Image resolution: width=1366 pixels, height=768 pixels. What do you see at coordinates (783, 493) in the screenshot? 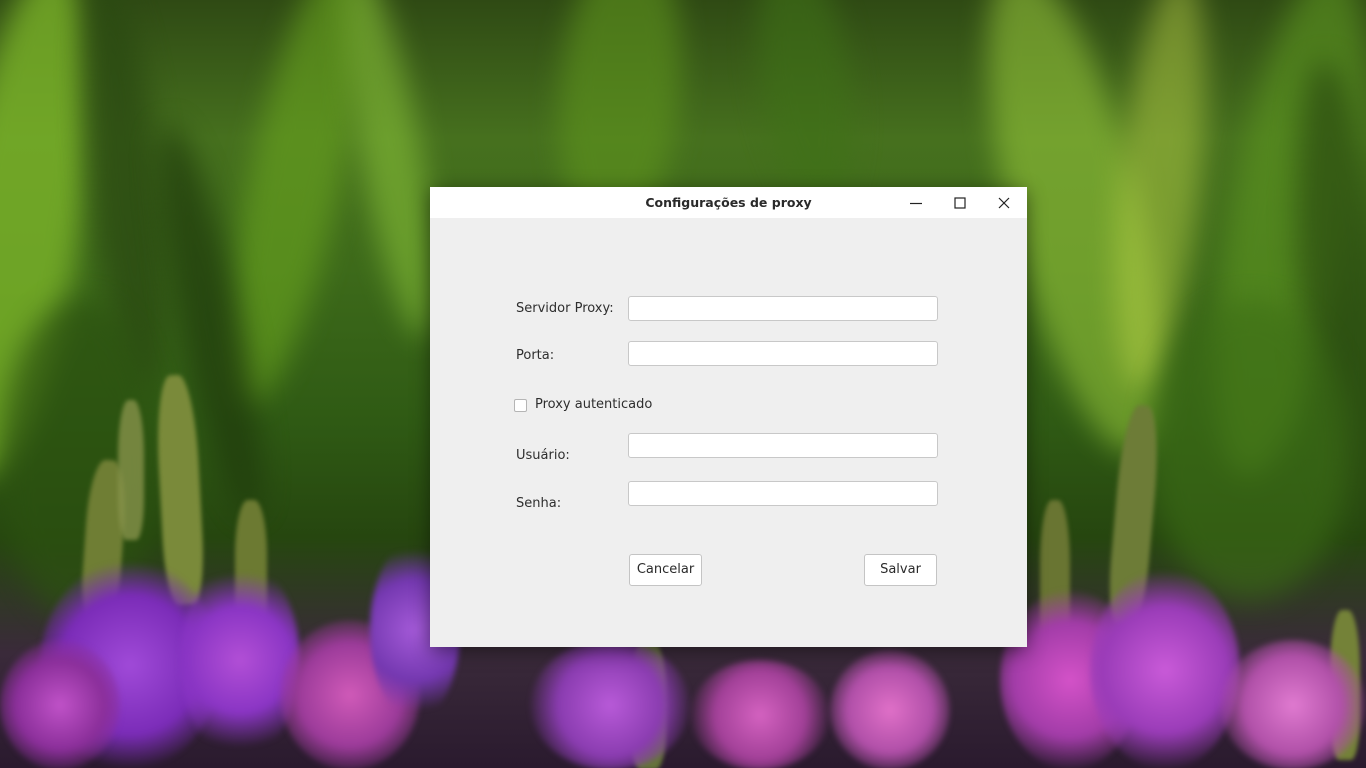
I see `password-input` at bounding box center [783, 493].